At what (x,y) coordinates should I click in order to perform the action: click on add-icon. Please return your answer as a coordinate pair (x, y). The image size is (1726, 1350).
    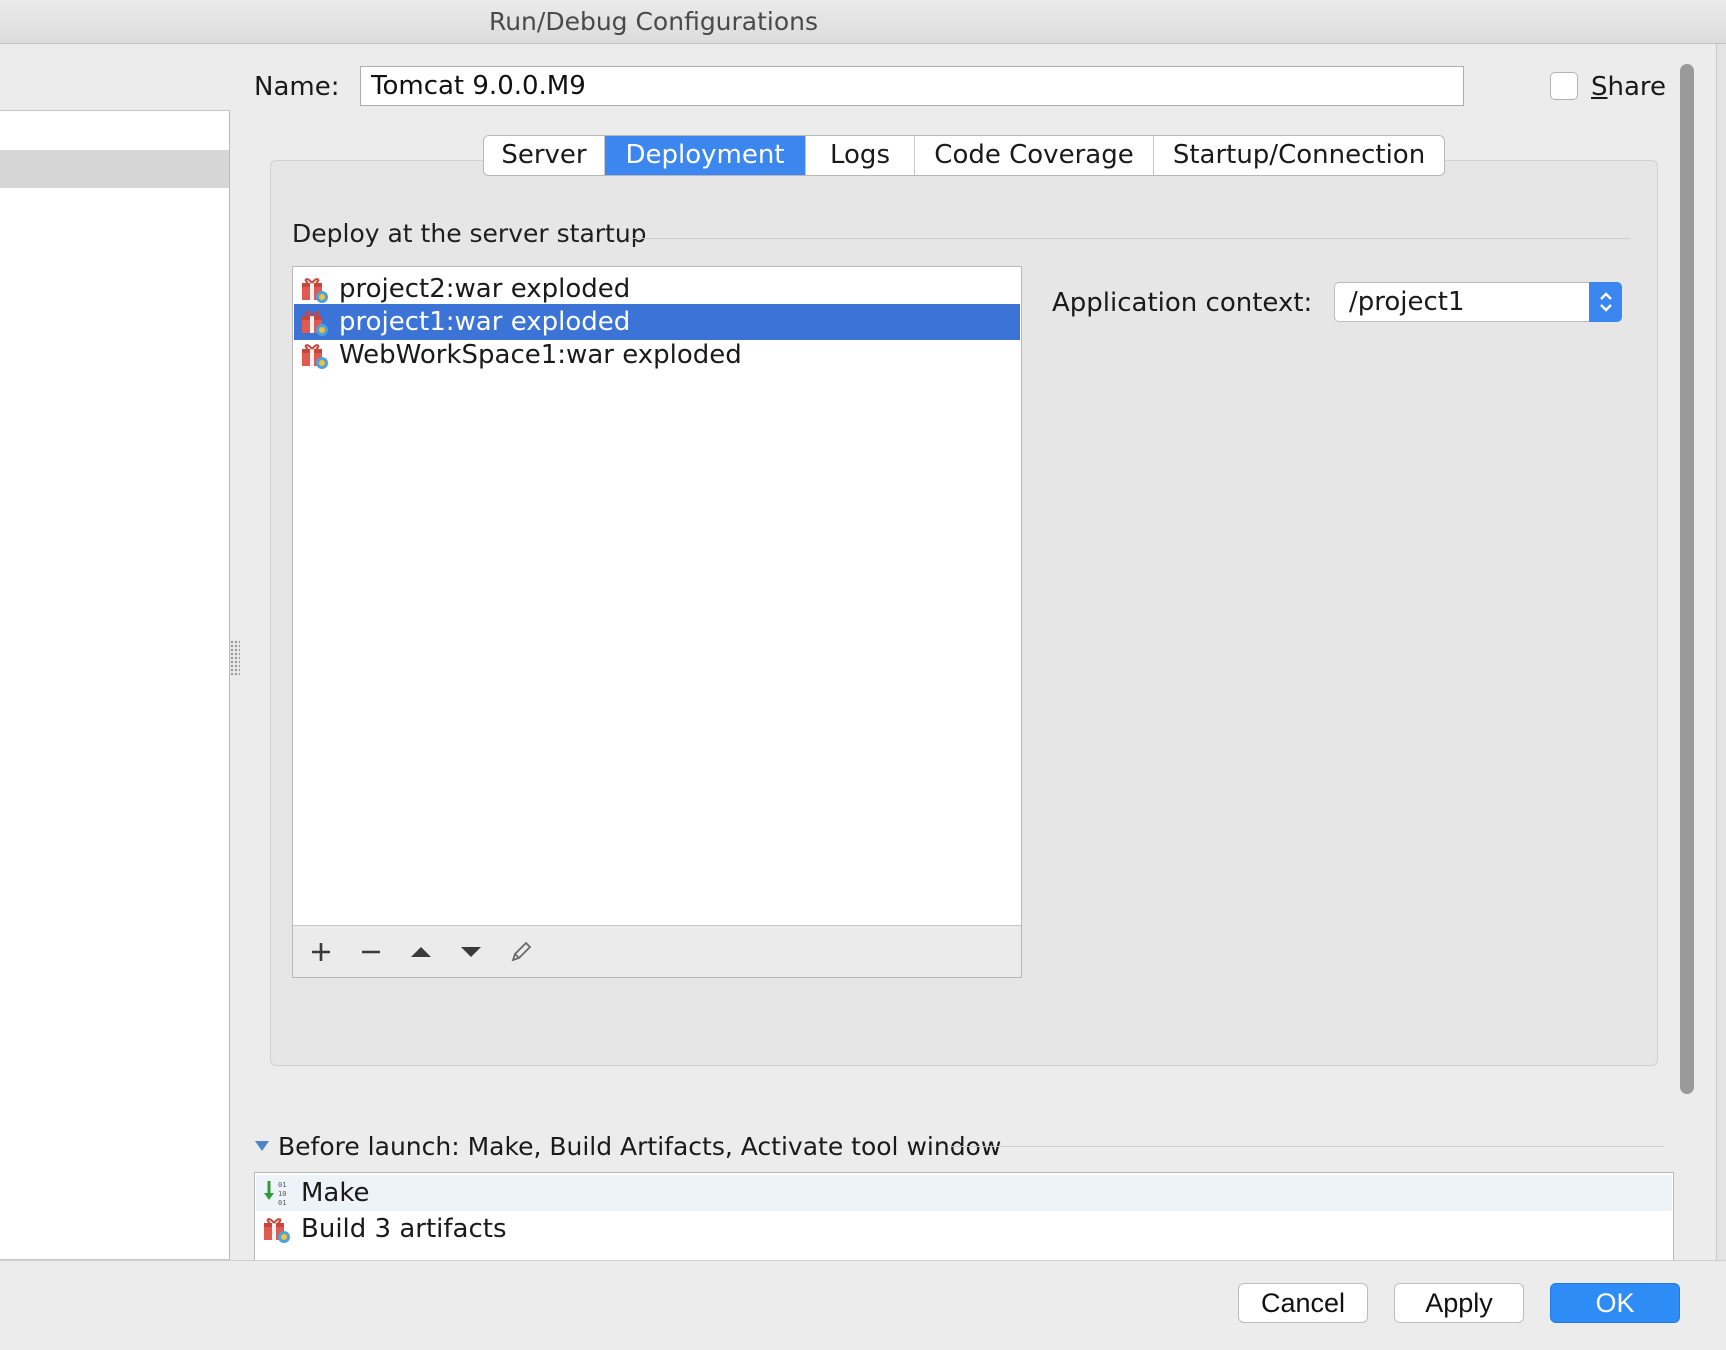
    Looking at the image, I should click on (321, 951).